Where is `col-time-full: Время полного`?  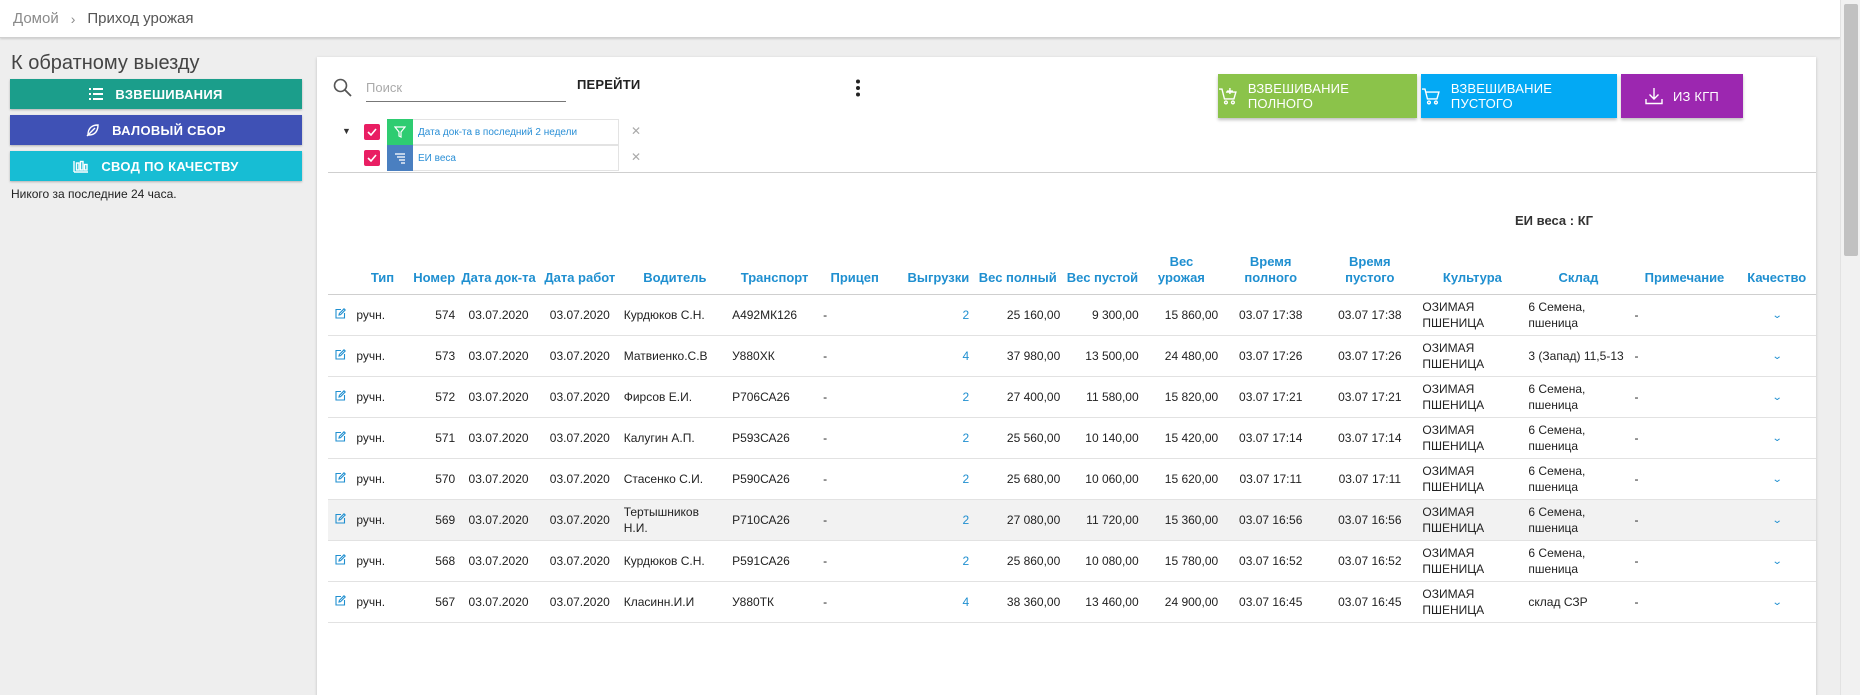 col-time-full: Время полного is located at coordinates (1271, 267).